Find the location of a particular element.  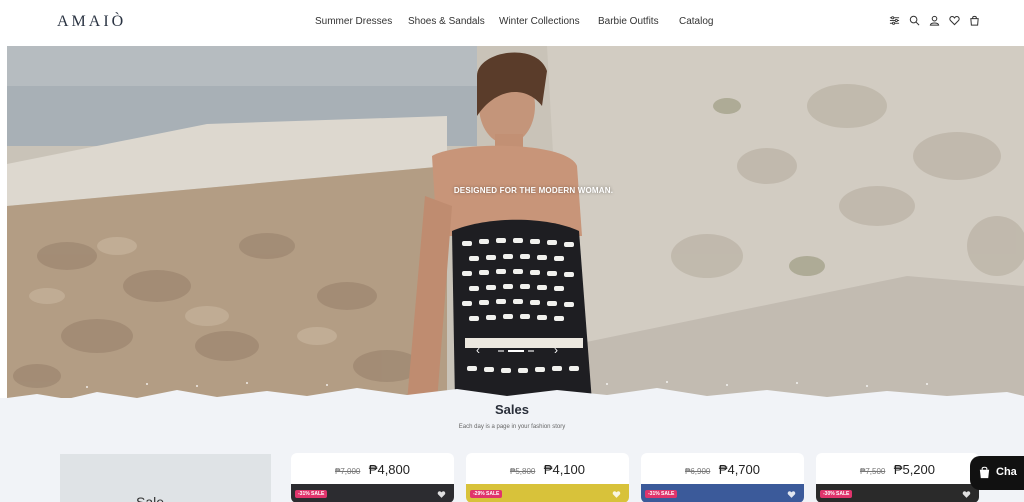

cart-icon is located at coordinates (974, 20).